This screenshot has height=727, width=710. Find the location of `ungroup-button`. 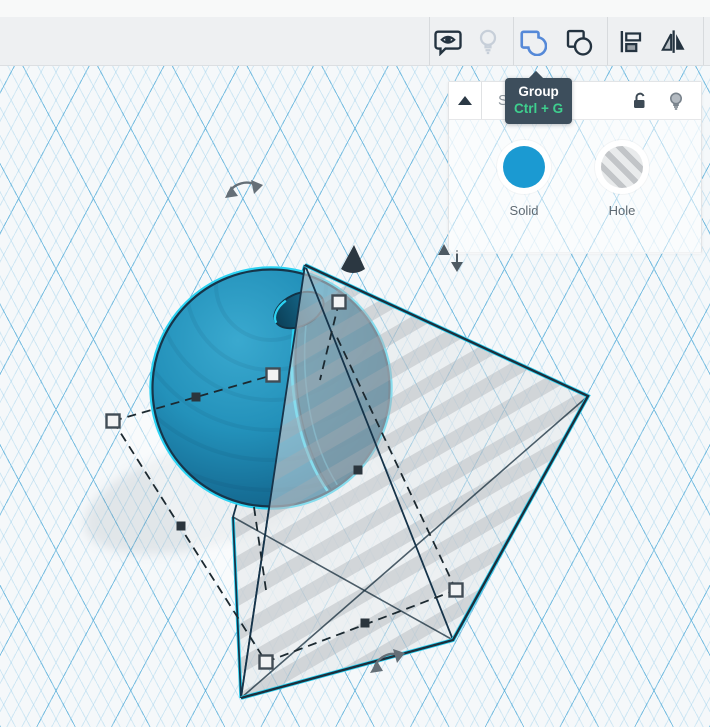

ungroup-button is located at coordinates (578, 41).